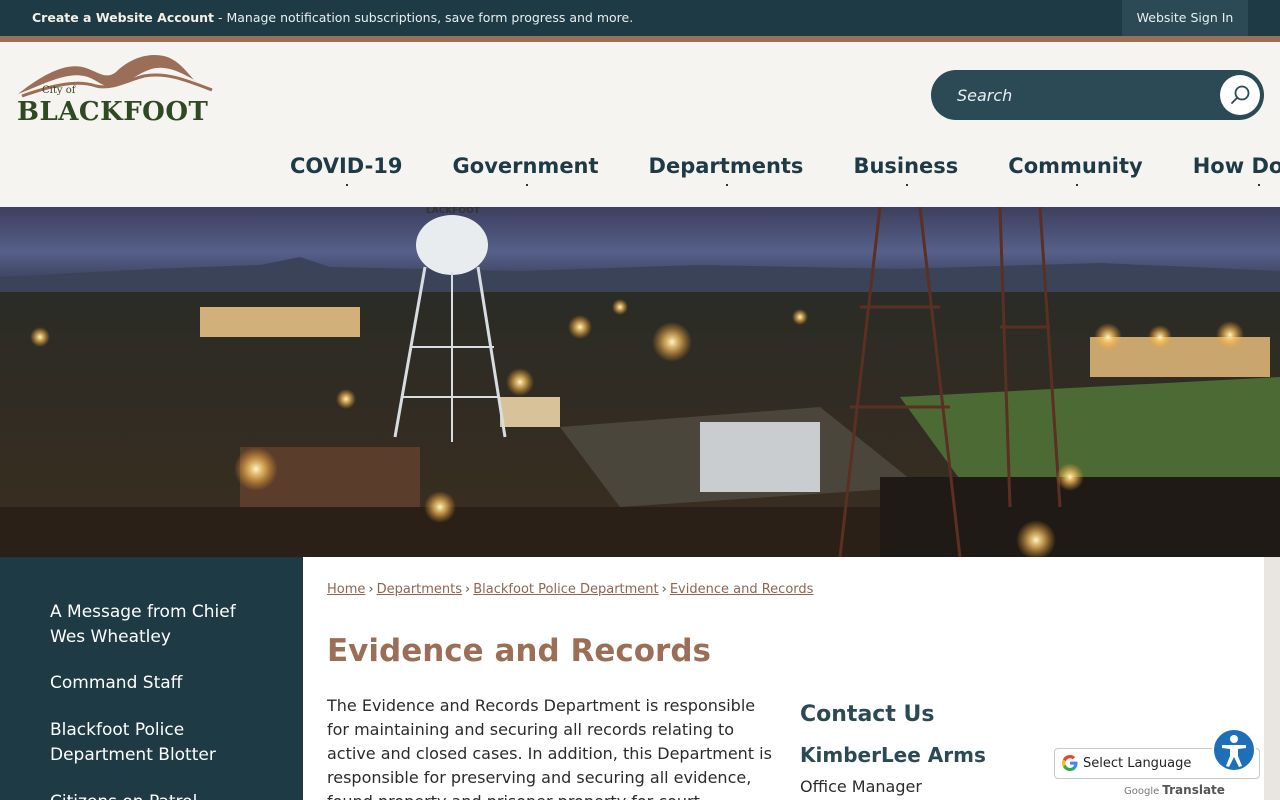 This screenshot has height=800, width=1280. What do you see at coordinates (1185, 18) in the screenshot?
I see `sign-in-button: Website Sign In` at bounding box center [1185, 18].